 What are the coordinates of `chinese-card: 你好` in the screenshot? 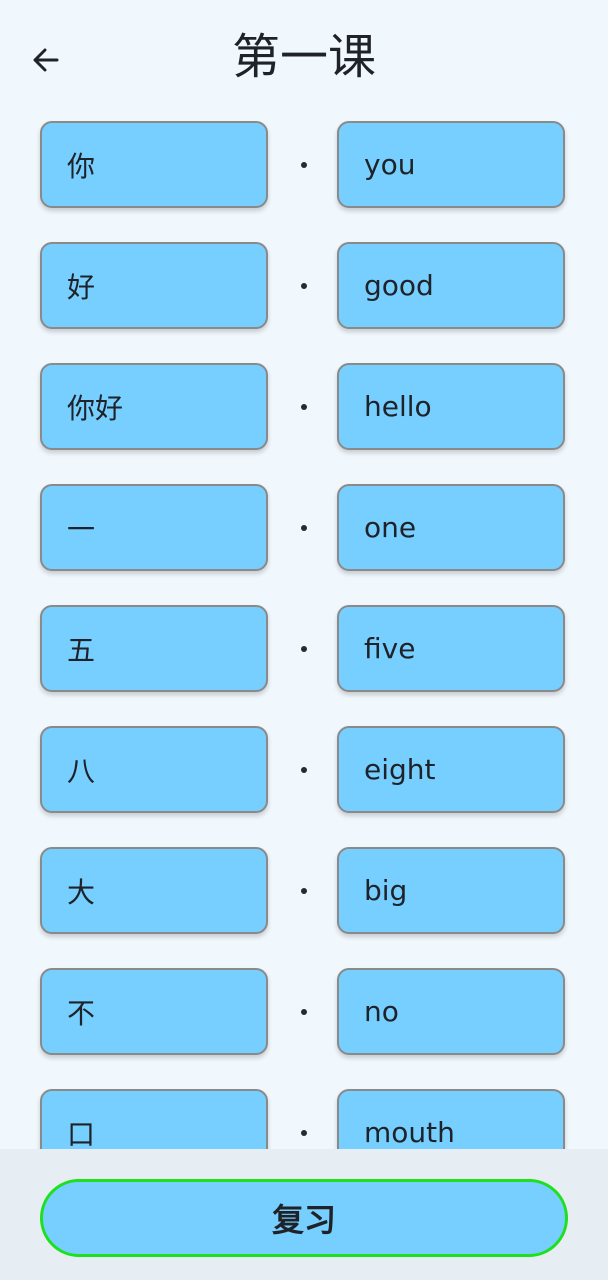 It's located at (154, 406).